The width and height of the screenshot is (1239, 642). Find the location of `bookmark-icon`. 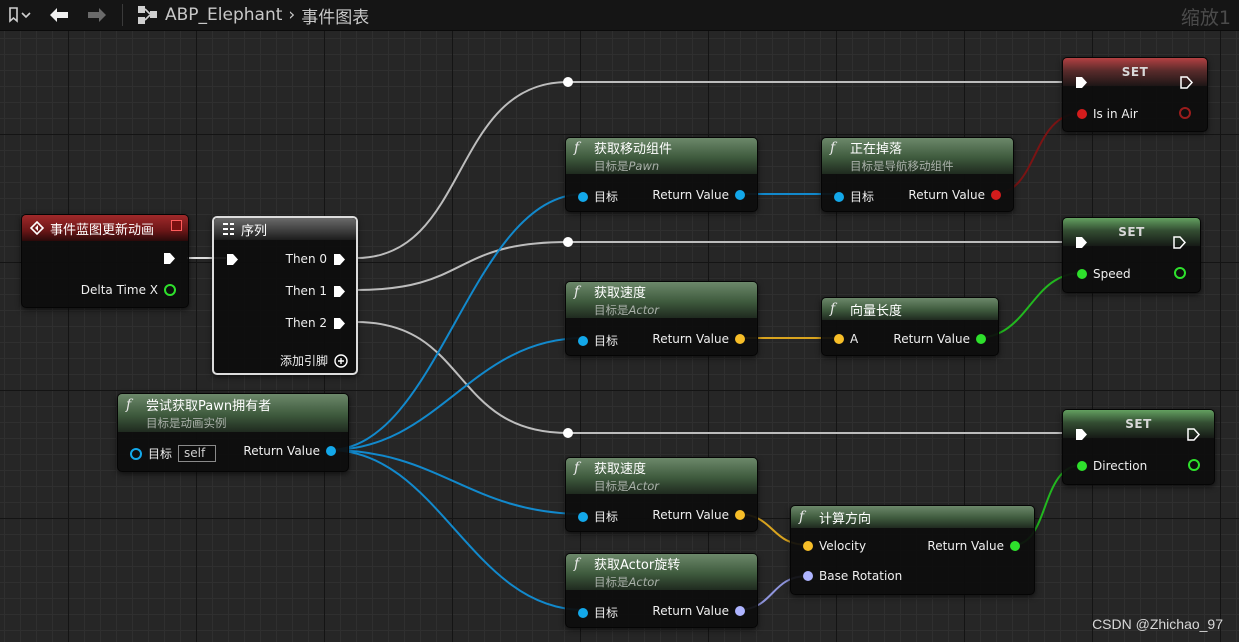

bookmark-icon is located at coordinates (20, 15).